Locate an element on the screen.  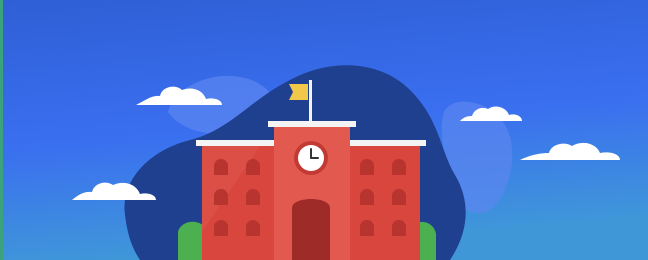
door is located at coordinates (311, 229).